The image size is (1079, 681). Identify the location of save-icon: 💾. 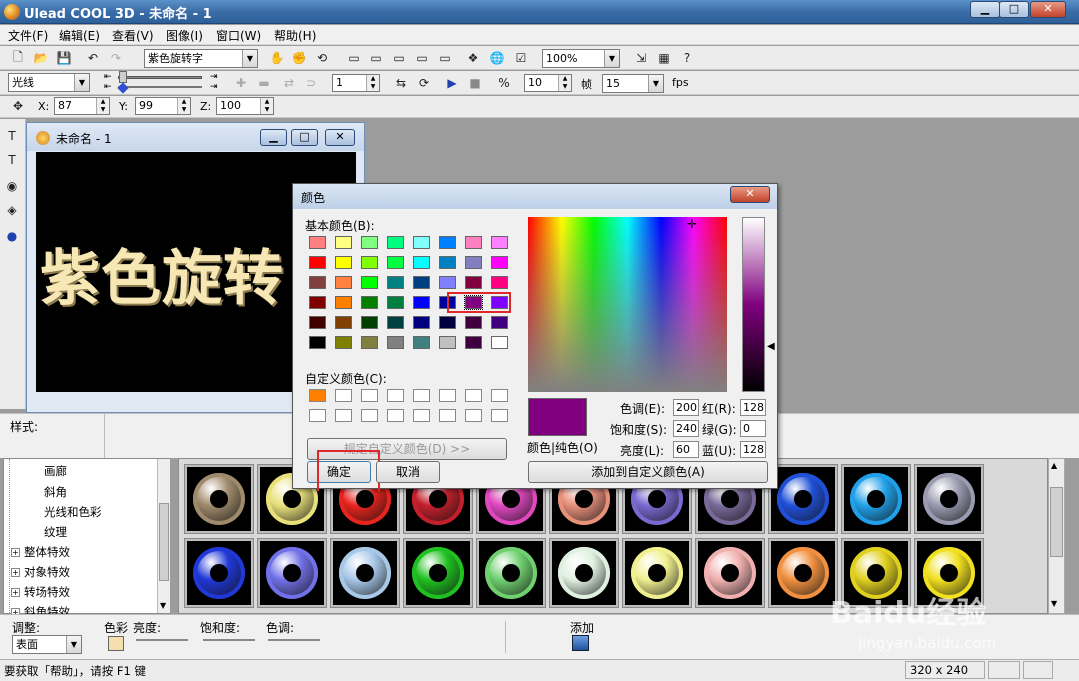
(64, 58).